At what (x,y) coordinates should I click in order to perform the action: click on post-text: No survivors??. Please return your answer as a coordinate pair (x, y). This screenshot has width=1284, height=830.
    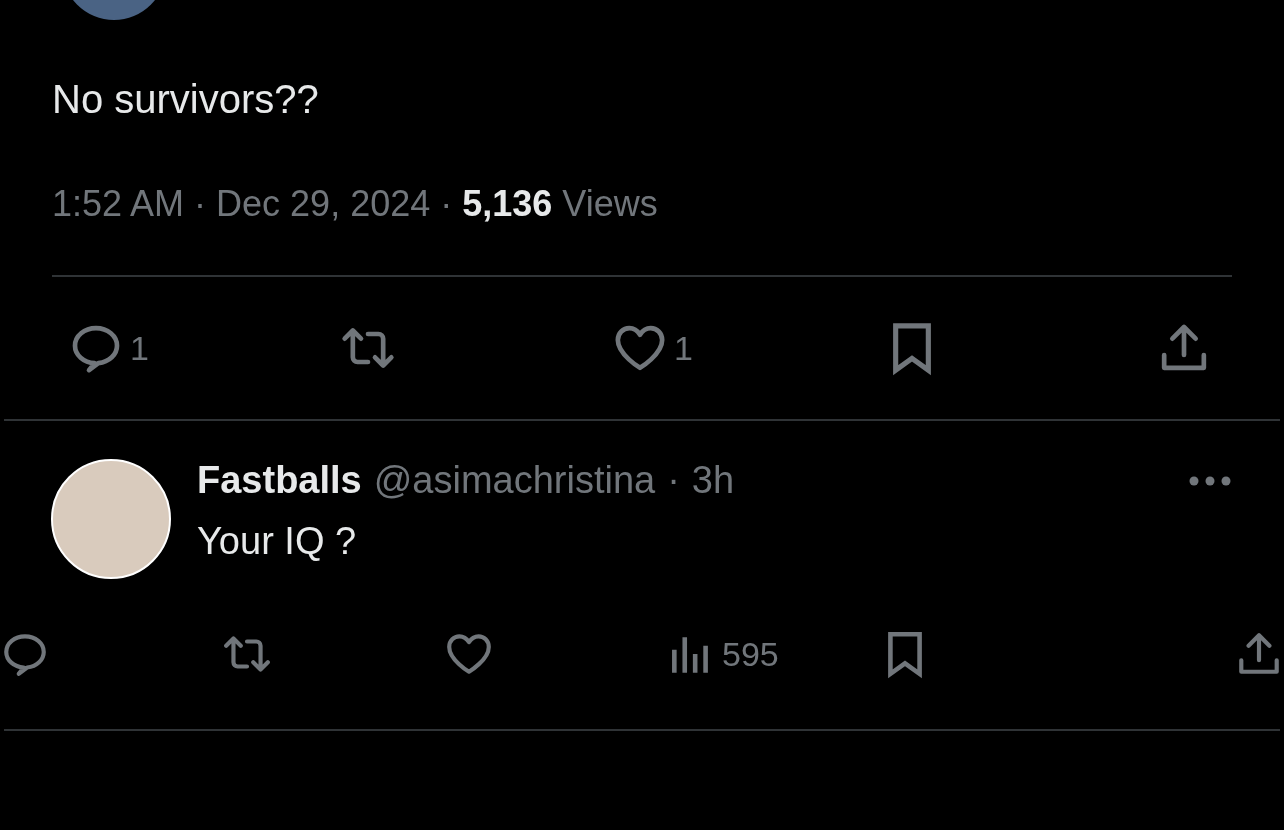
    Looking at the image, I should click on (186, 99).